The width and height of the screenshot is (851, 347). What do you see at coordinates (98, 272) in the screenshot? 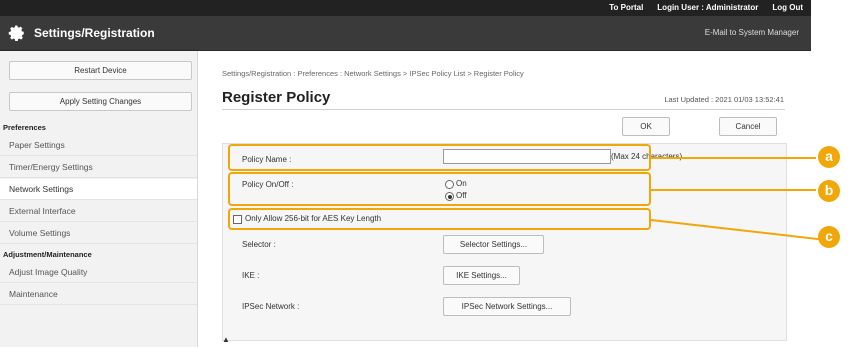
I see `sidebar-item-adjust-image-quality: Adjust Image Quality` at bounding box center [98, 272].